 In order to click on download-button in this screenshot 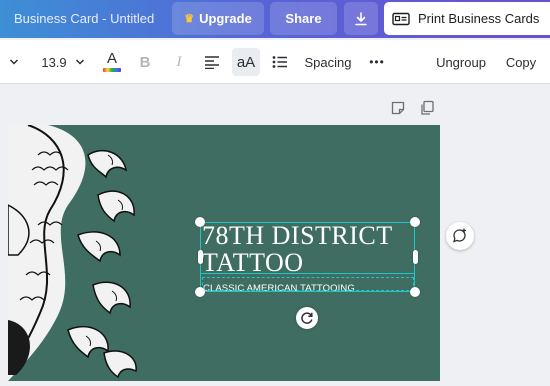, I will do `click(361, 18)`.